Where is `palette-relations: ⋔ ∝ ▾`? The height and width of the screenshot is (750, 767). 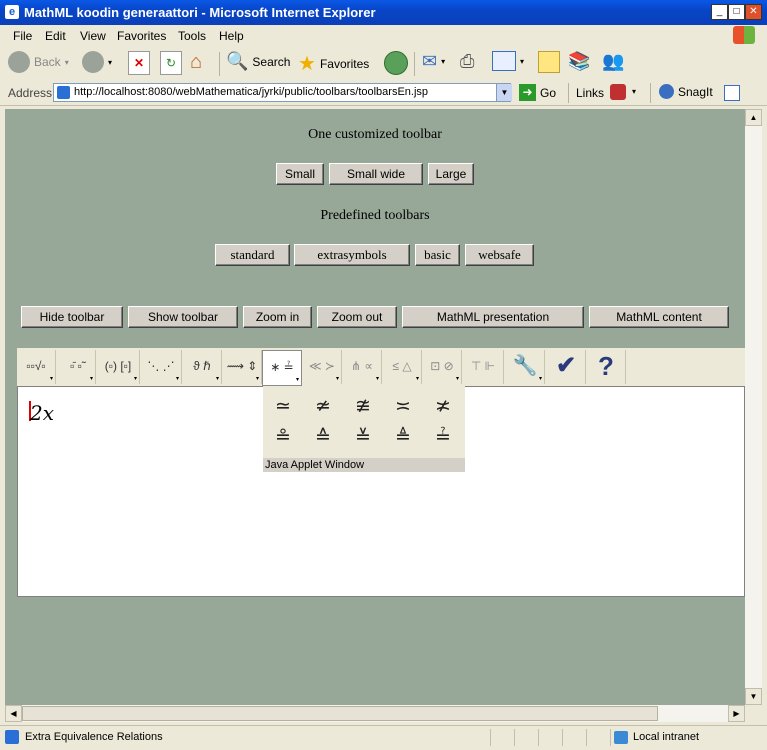 palette-relations: ⋔ ∝ ▾ is located at coordinates (362, 367).